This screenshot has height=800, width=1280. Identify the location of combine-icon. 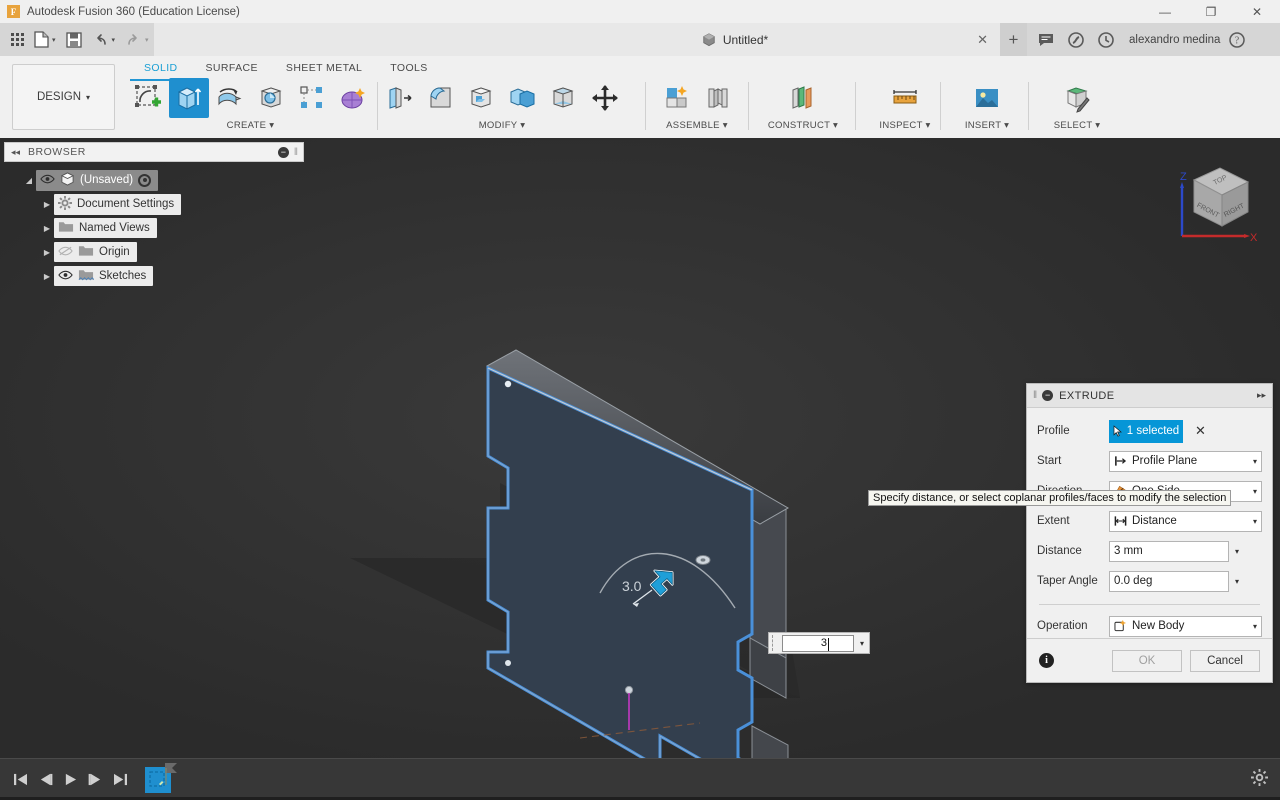
(523, 98).